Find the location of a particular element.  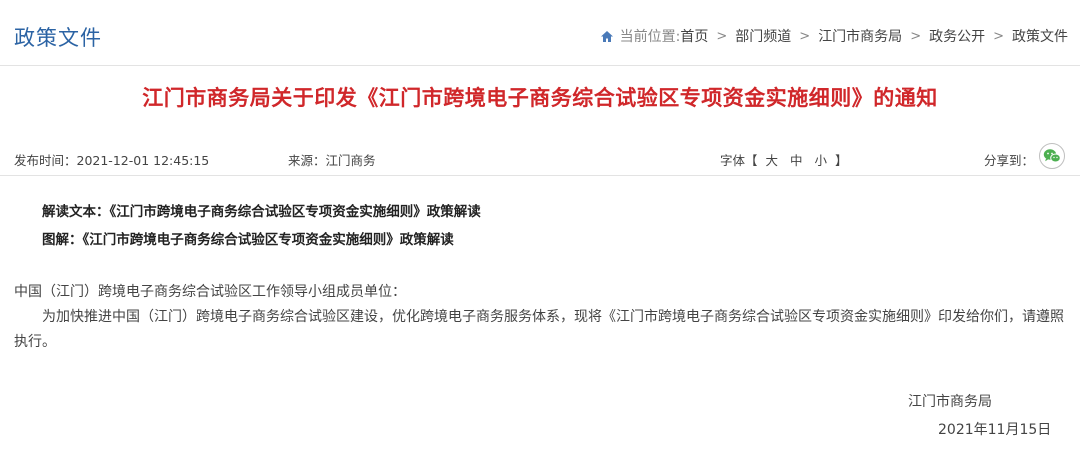

font-size-controls: 字体【 大 中 小 】 is located at coordinates (784, 159).